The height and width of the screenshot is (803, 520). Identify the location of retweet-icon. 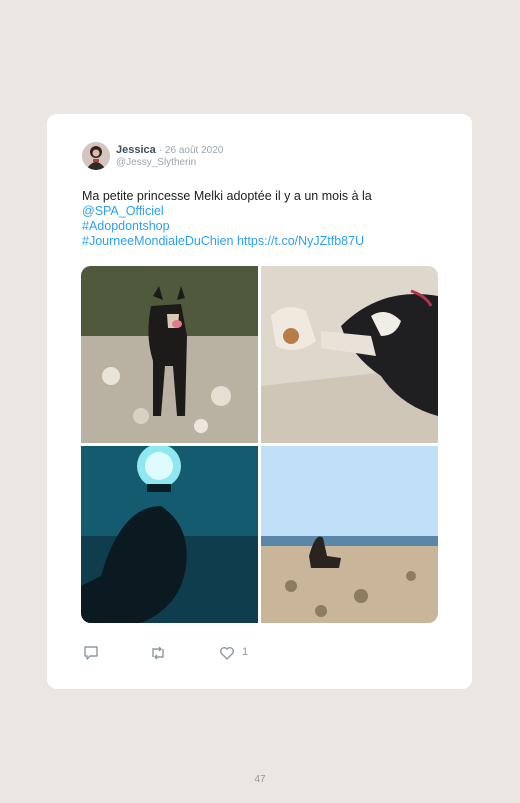
(158, 653).